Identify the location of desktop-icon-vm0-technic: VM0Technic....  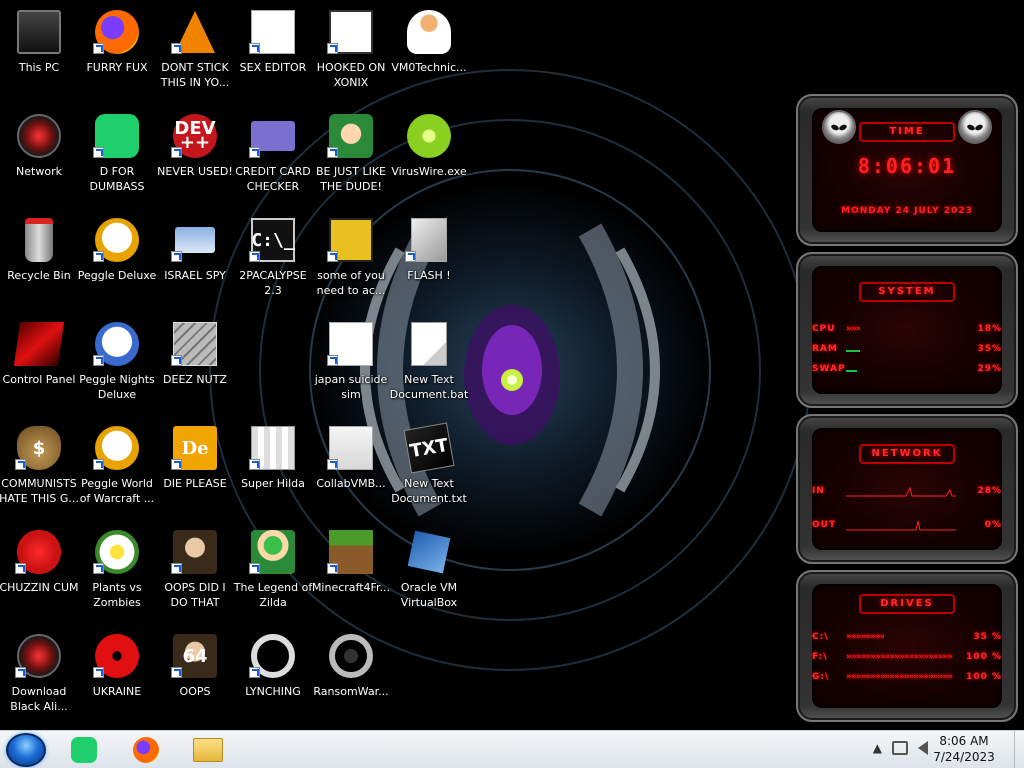
(429, 54).